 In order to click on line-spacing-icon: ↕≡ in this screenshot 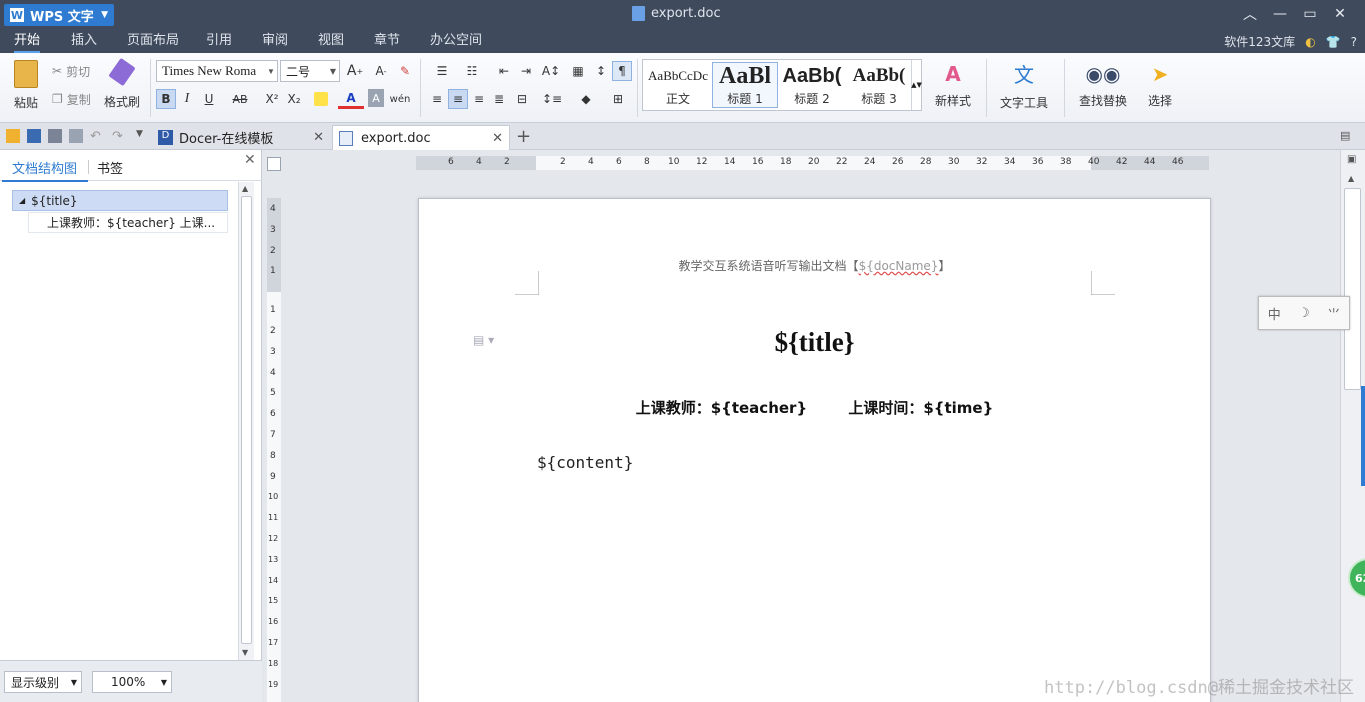, I will do `click(552, 99)`.